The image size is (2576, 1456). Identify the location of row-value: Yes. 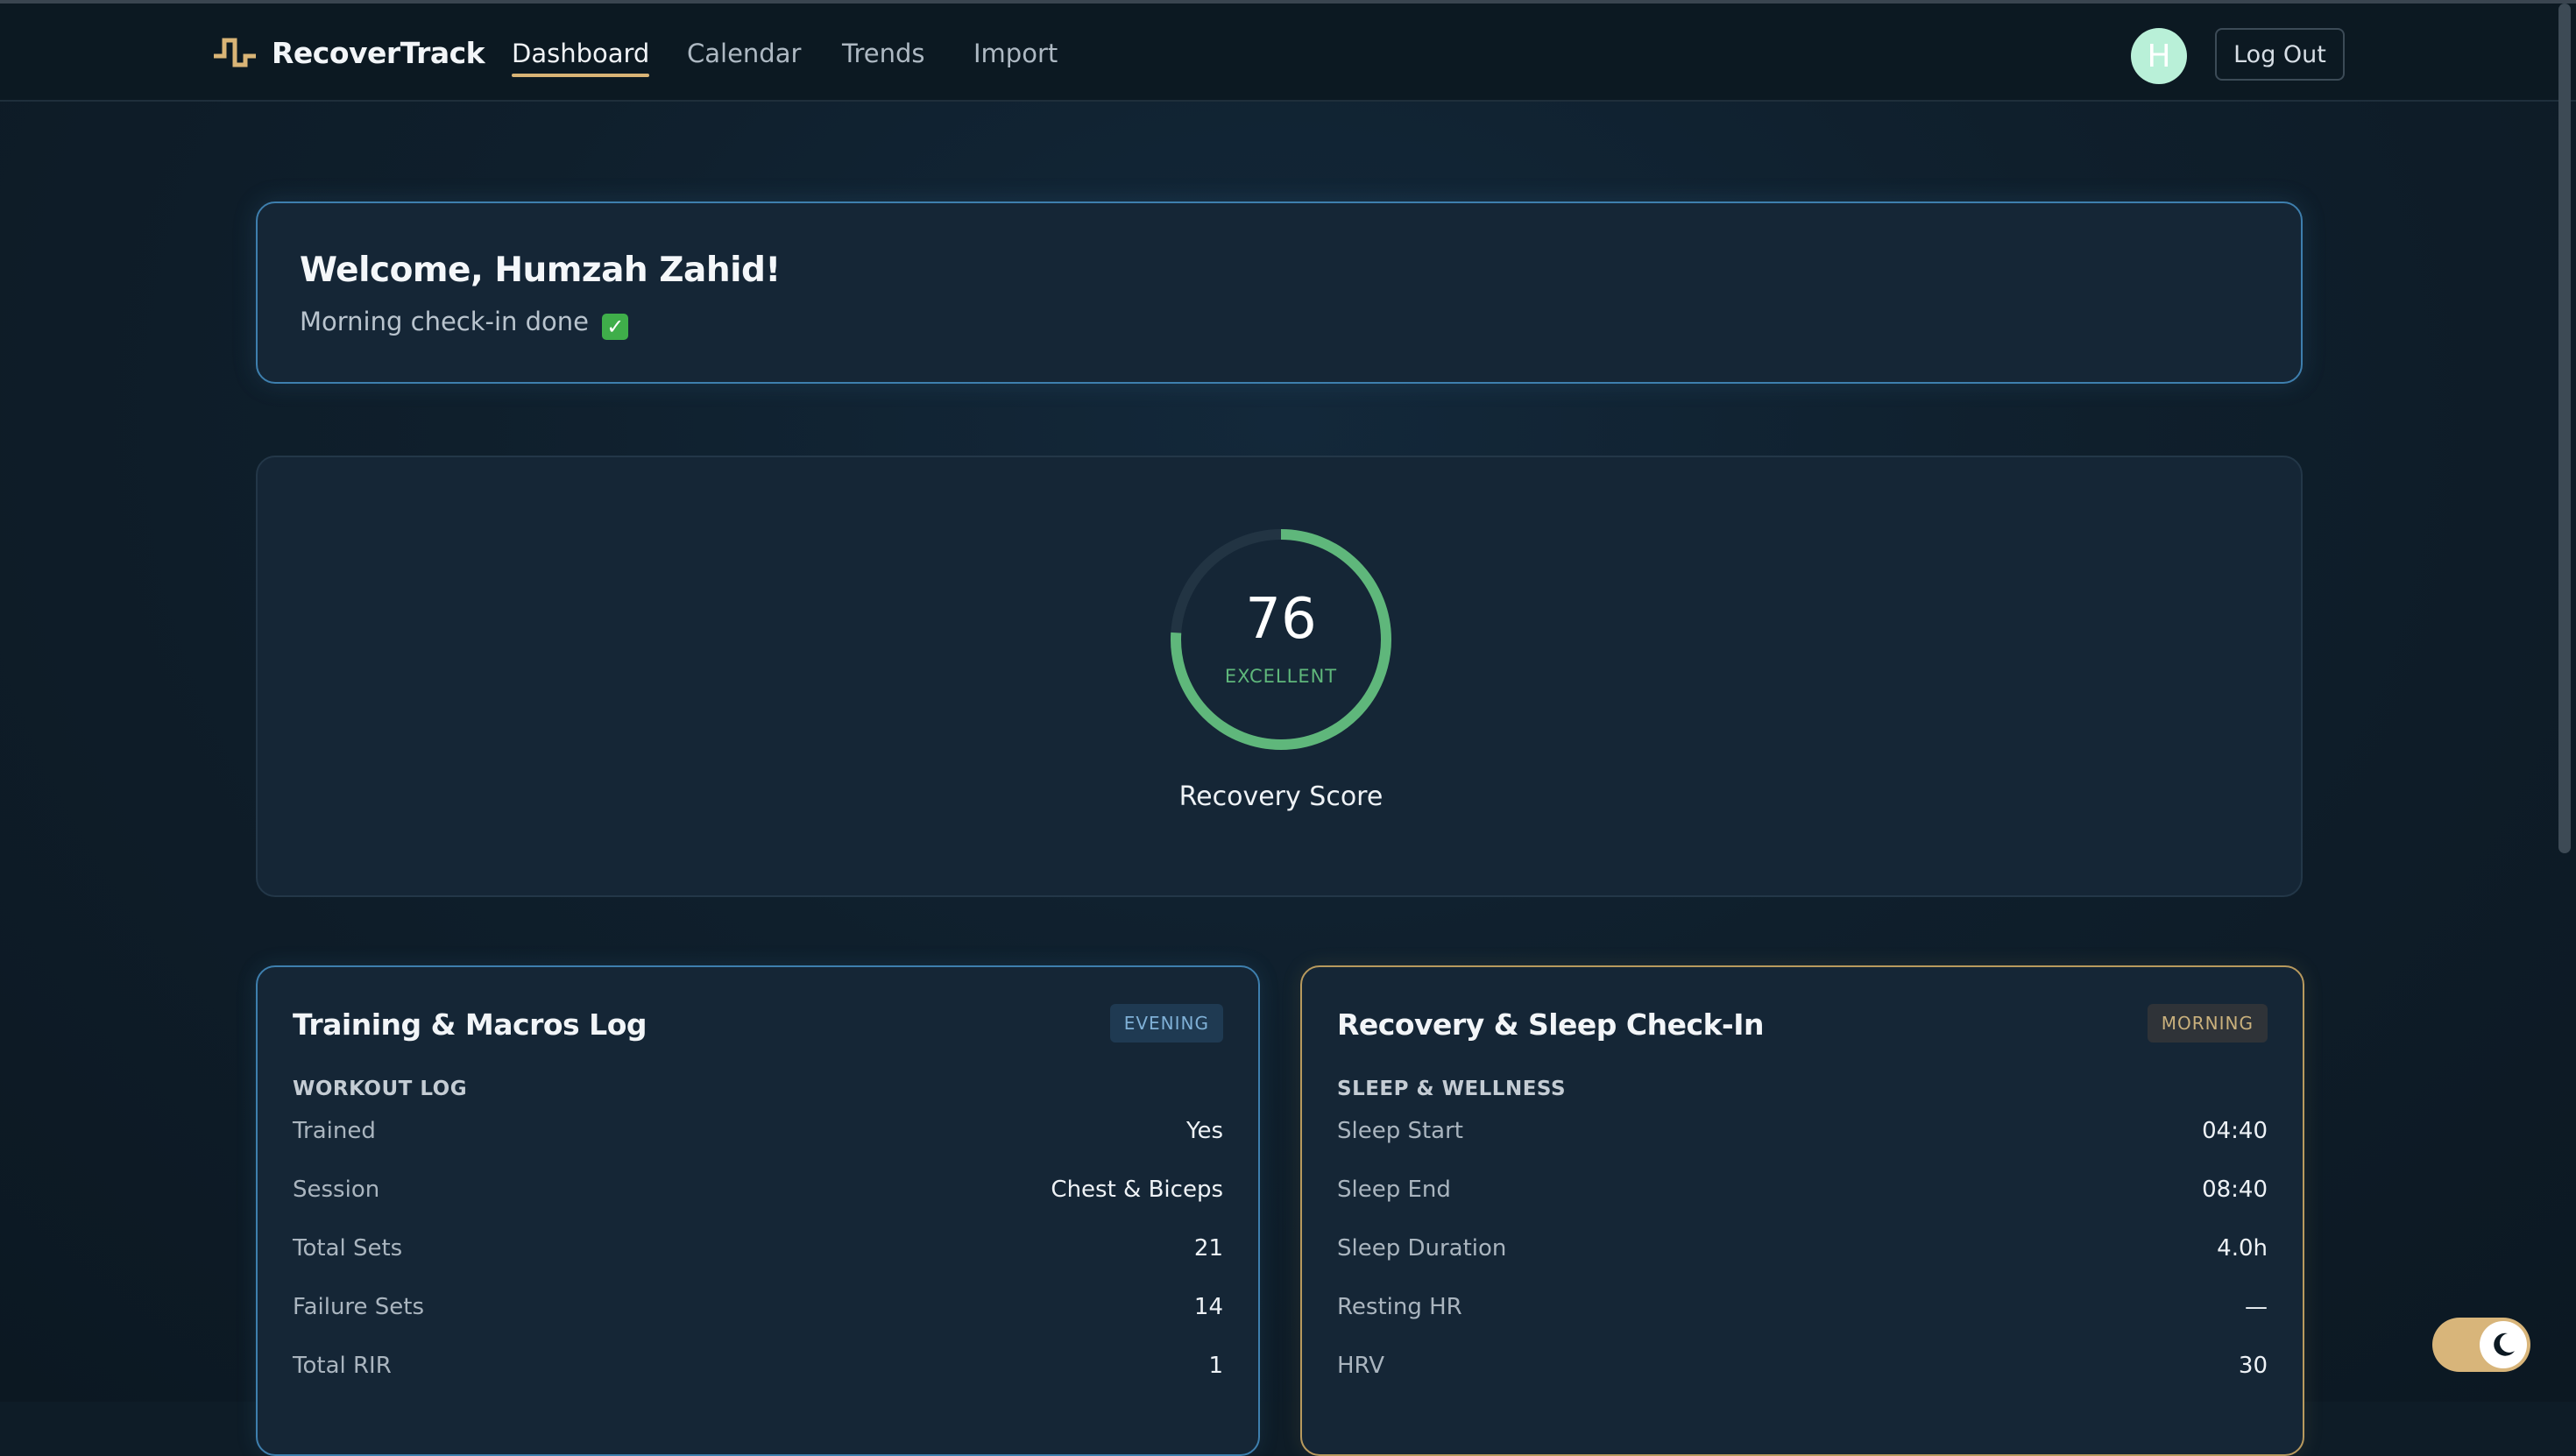
(1204, 1131).